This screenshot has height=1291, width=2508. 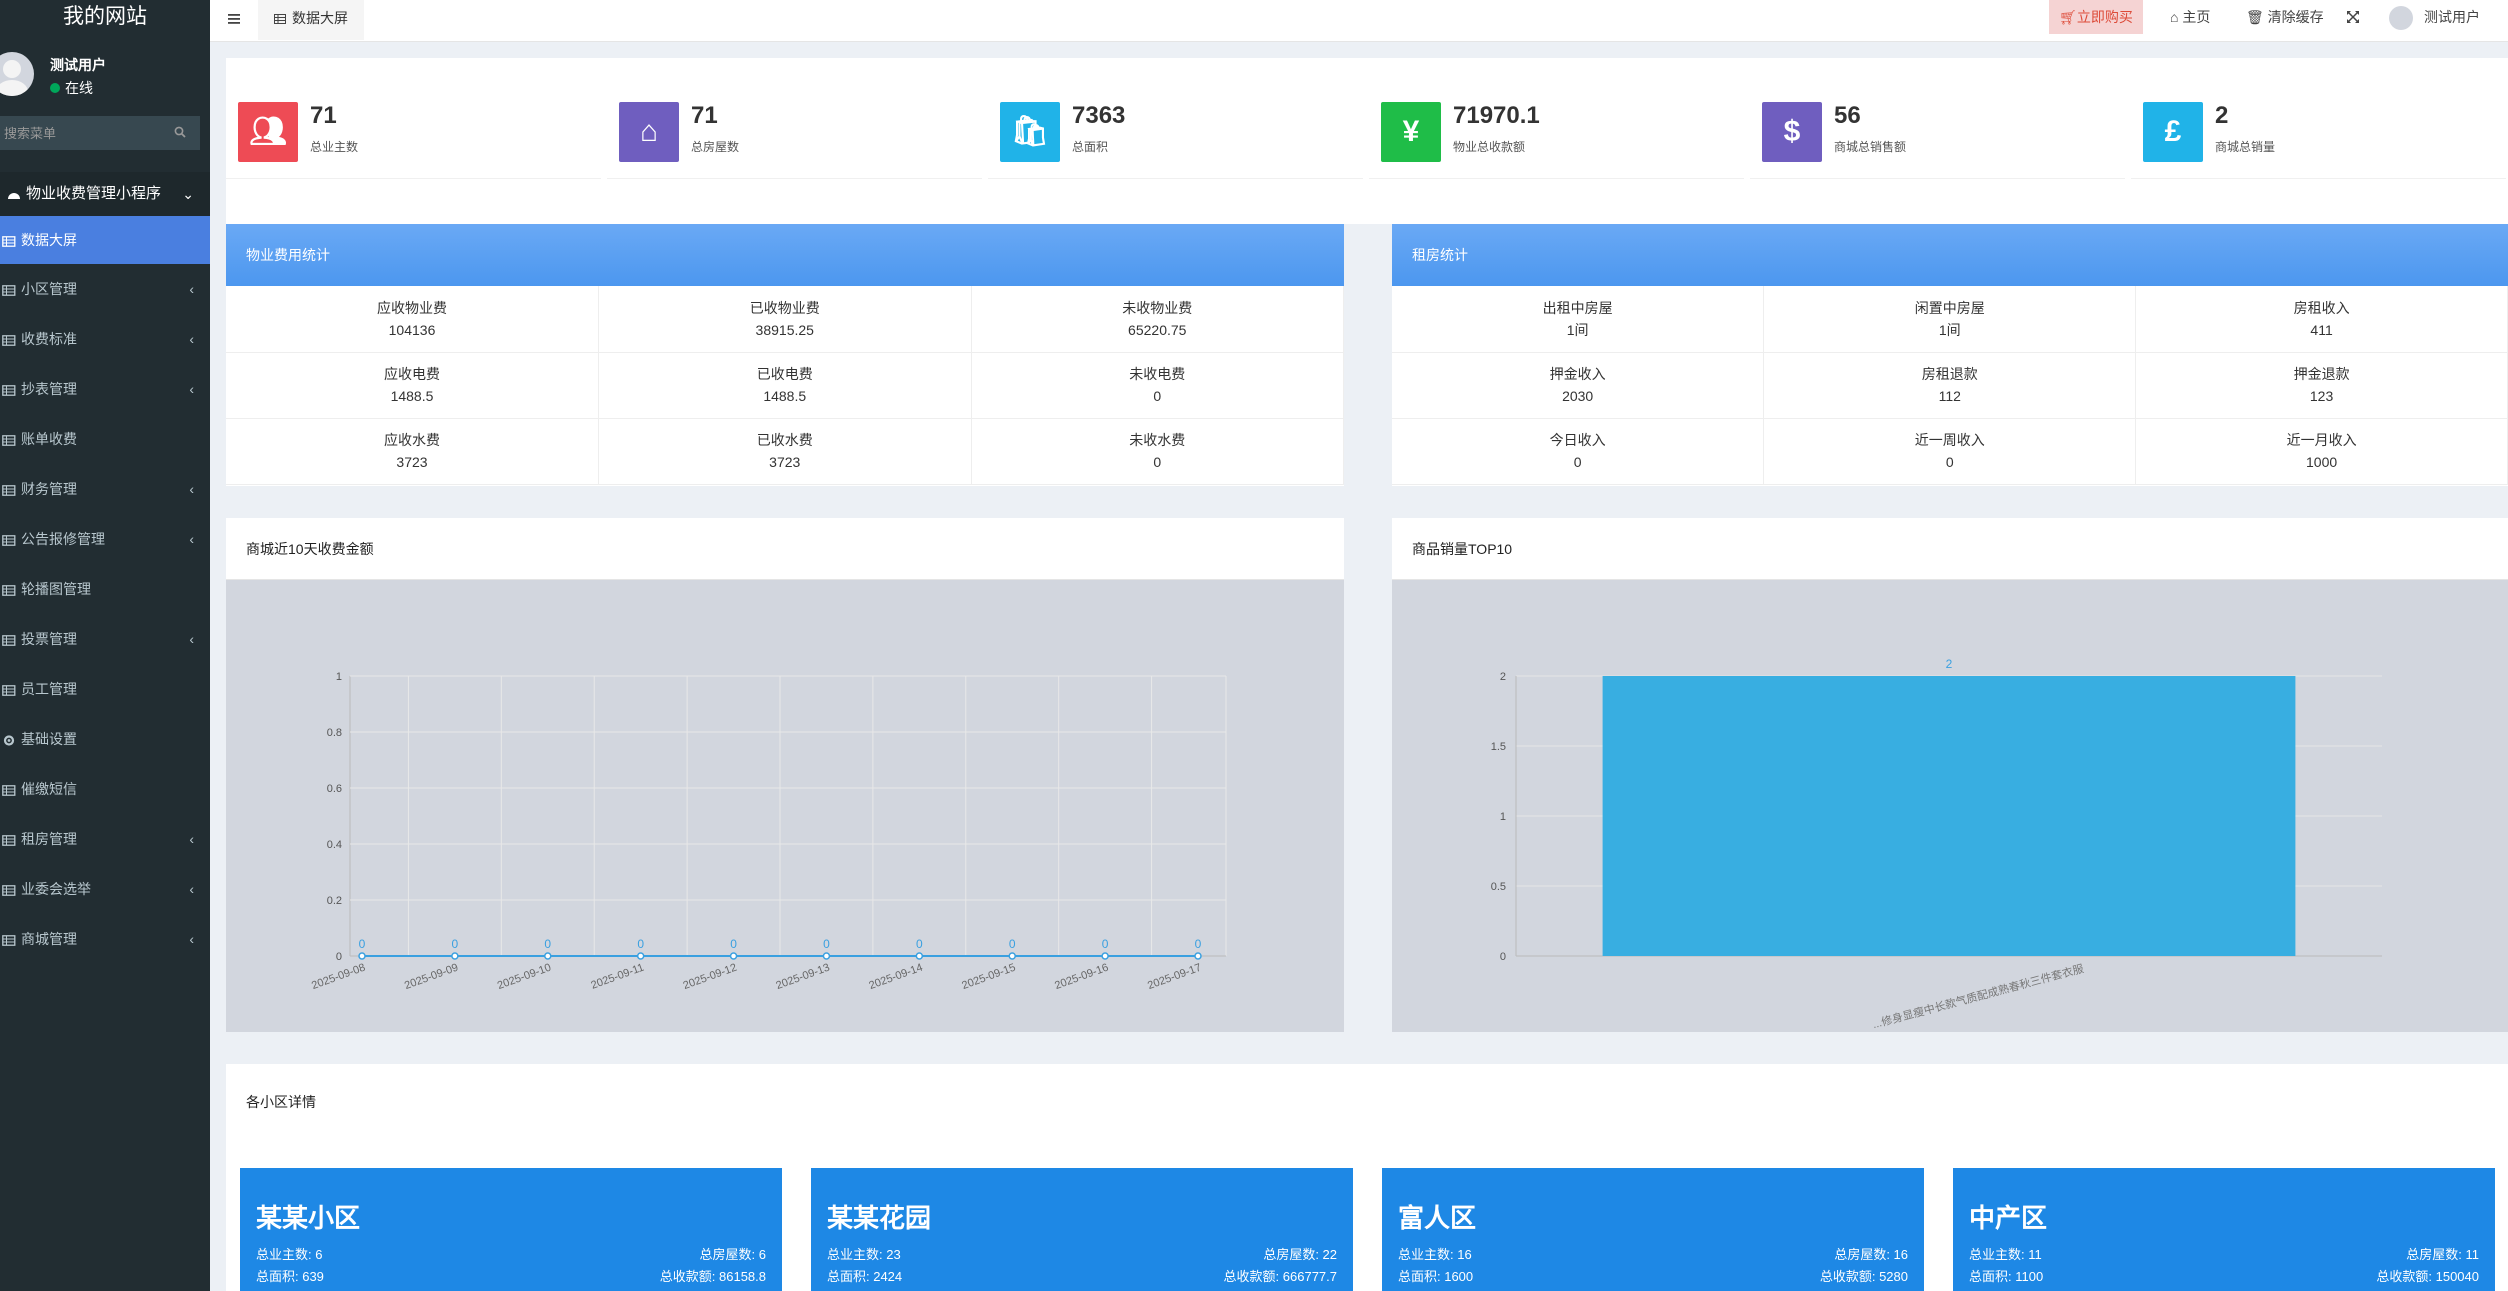 What do you see at coordinates (1359, 21) in the screenshot?
I see `top-navbar: 数据大屏 🛒︎立即购买 ⌂ 主页 🗑︎ 清除缓存 测试用户` at bounding box center [1359, 21].